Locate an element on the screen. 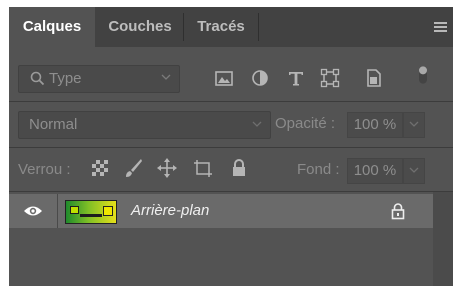  tab-bar: Calques Couches Tracés is located at coordinates (231, 27).